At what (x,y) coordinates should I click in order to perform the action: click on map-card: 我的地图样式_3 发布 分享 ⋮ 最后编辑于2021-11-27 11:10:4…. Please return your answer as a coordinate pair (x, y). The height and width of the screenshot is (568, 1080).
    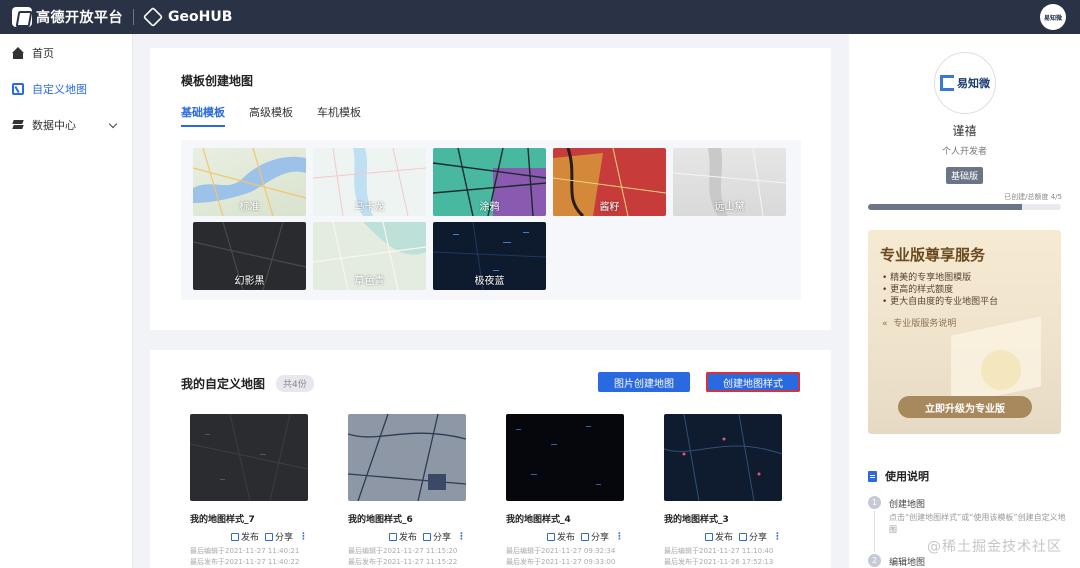
    Looking at the image, I should click on (723, 489).